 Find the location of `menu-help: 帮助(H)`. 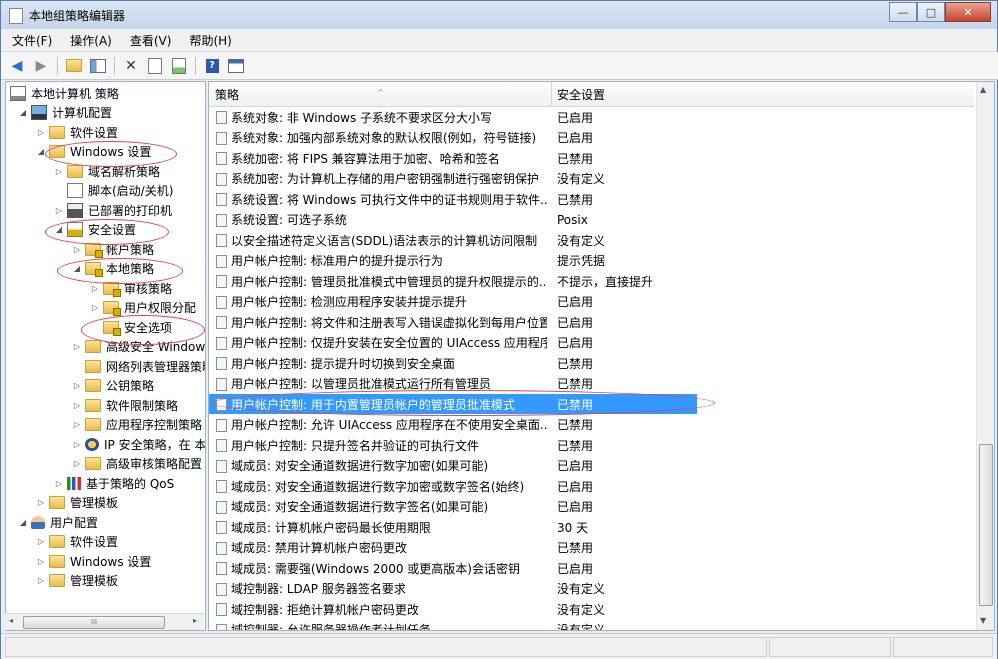

menu-help: 帮助(H) is located at coordinates (208, 40).